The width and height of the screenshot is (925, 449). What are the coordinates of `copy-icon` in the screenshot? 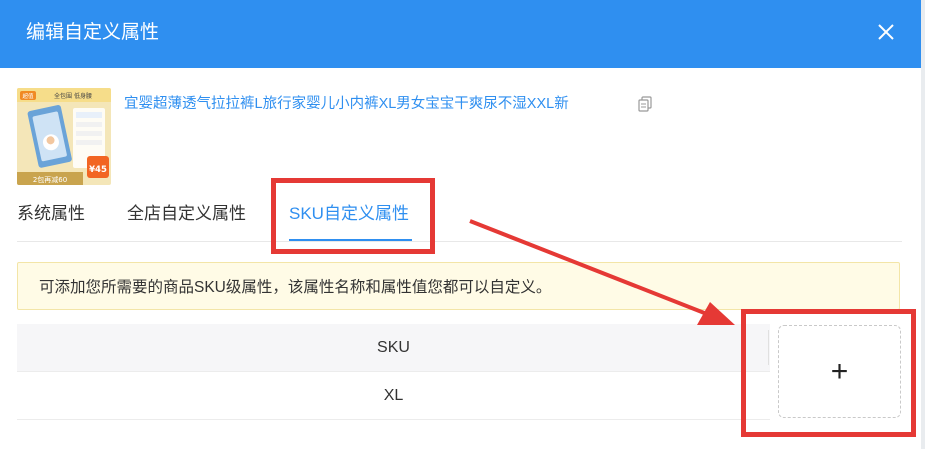 It's located at (645, 104).